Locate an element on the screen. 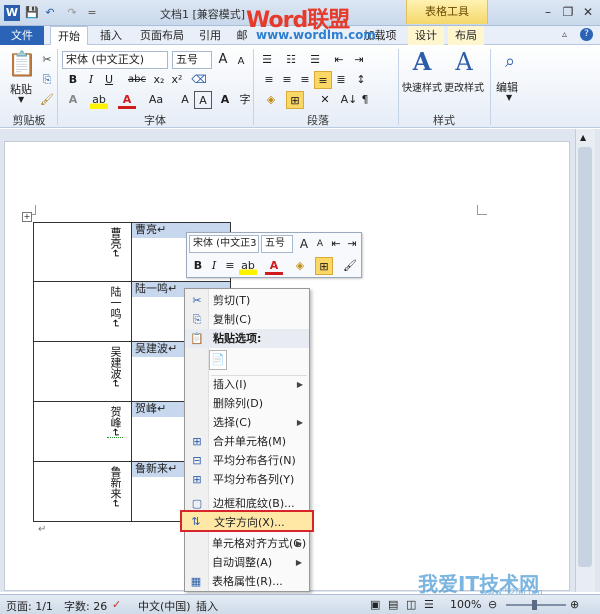 This screenshot has width=600, height=614. quick-styles-button: 快速样式 is located at coordinates (422, 86).